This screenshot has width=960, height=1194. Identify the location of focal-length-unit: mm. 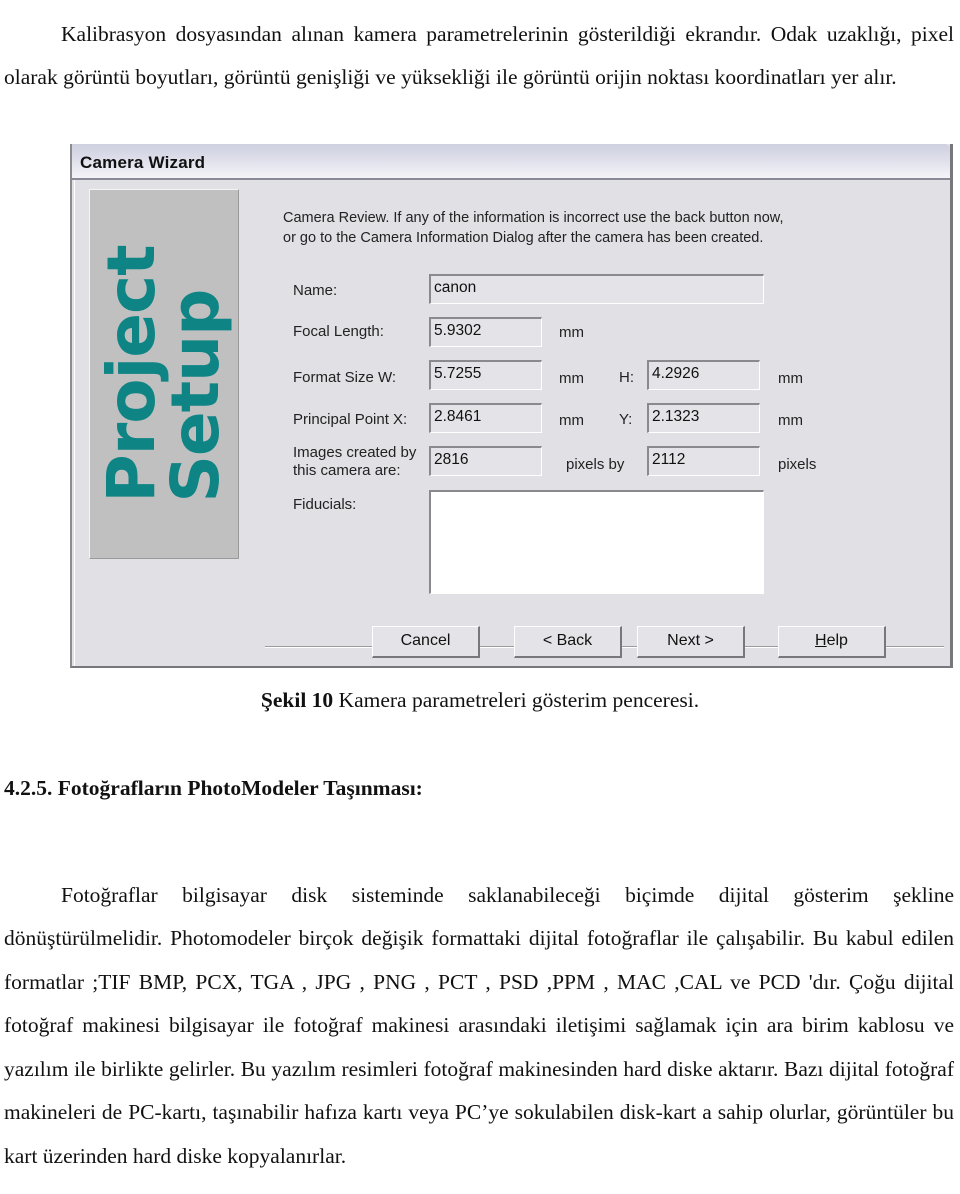
(571, 332).